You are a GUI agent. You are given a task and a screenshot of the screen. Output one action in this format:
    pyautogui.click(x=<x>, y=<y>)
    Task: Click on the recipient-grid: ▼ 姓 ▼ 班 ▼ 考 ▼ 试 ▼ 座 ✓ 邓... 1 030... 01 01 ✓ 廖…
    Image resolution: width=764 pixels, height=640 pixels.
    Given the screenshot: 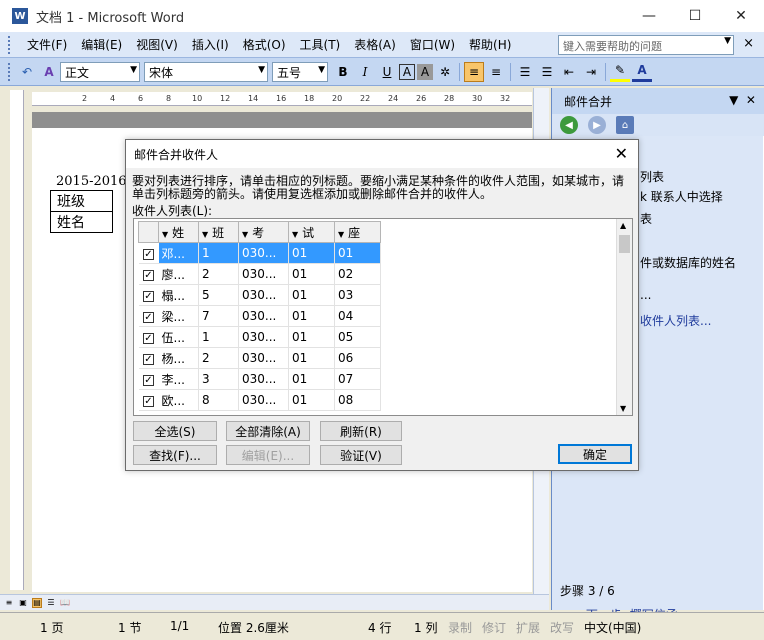 What is the action you would take?
    pyautogui.click(x=259, y=316)
    